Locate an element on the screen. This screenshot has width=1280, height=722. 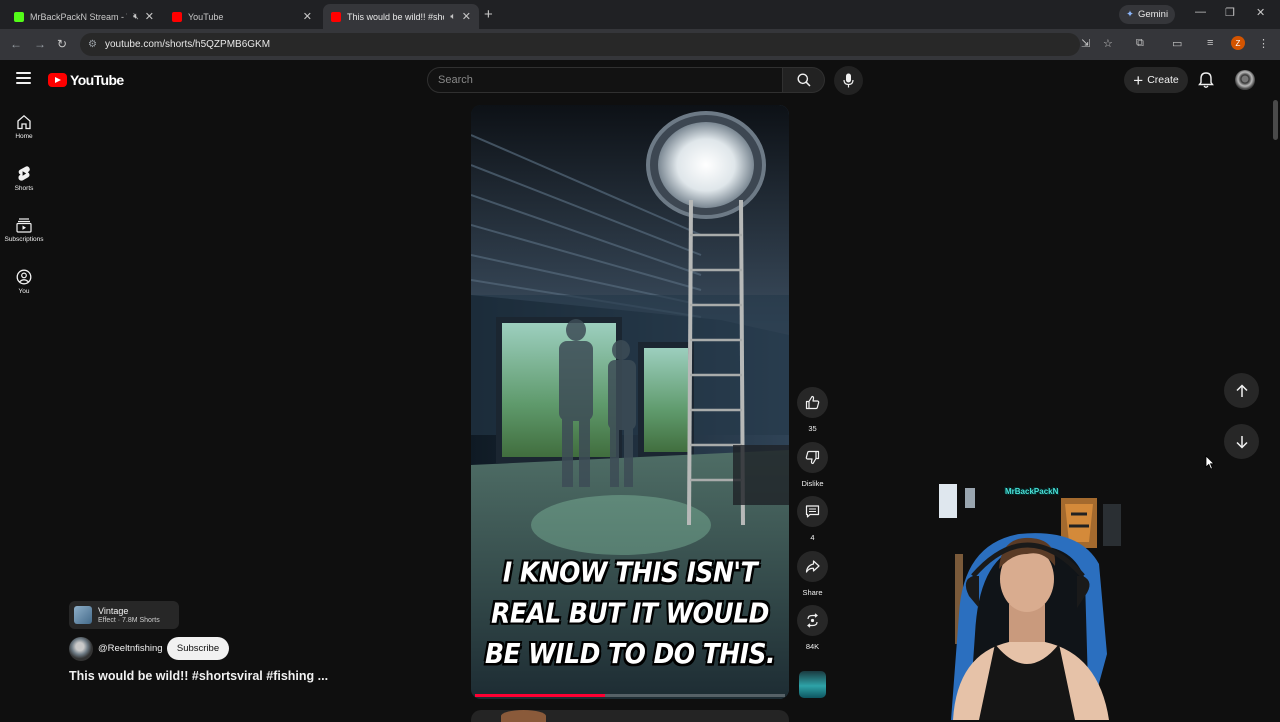
home-icon is located at coordinates (24, 122).